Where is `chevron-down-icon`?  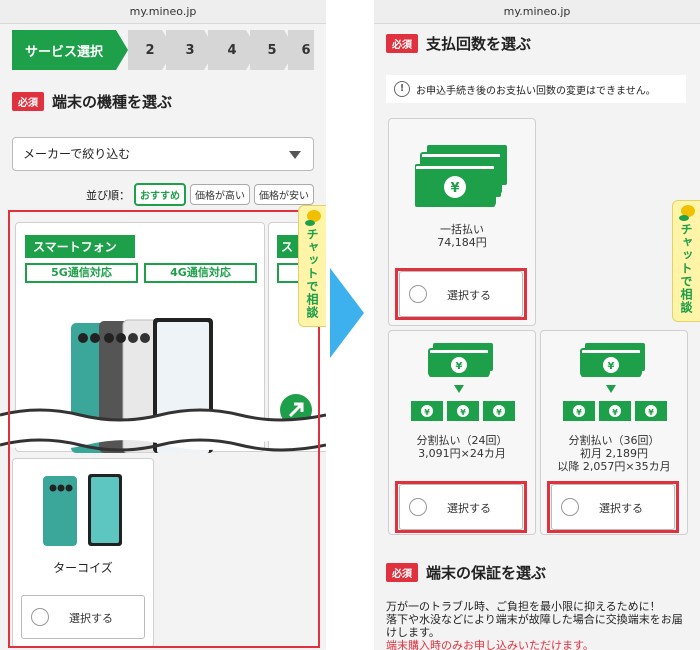
chevron-down-icon is located at coordinates (295, 155).